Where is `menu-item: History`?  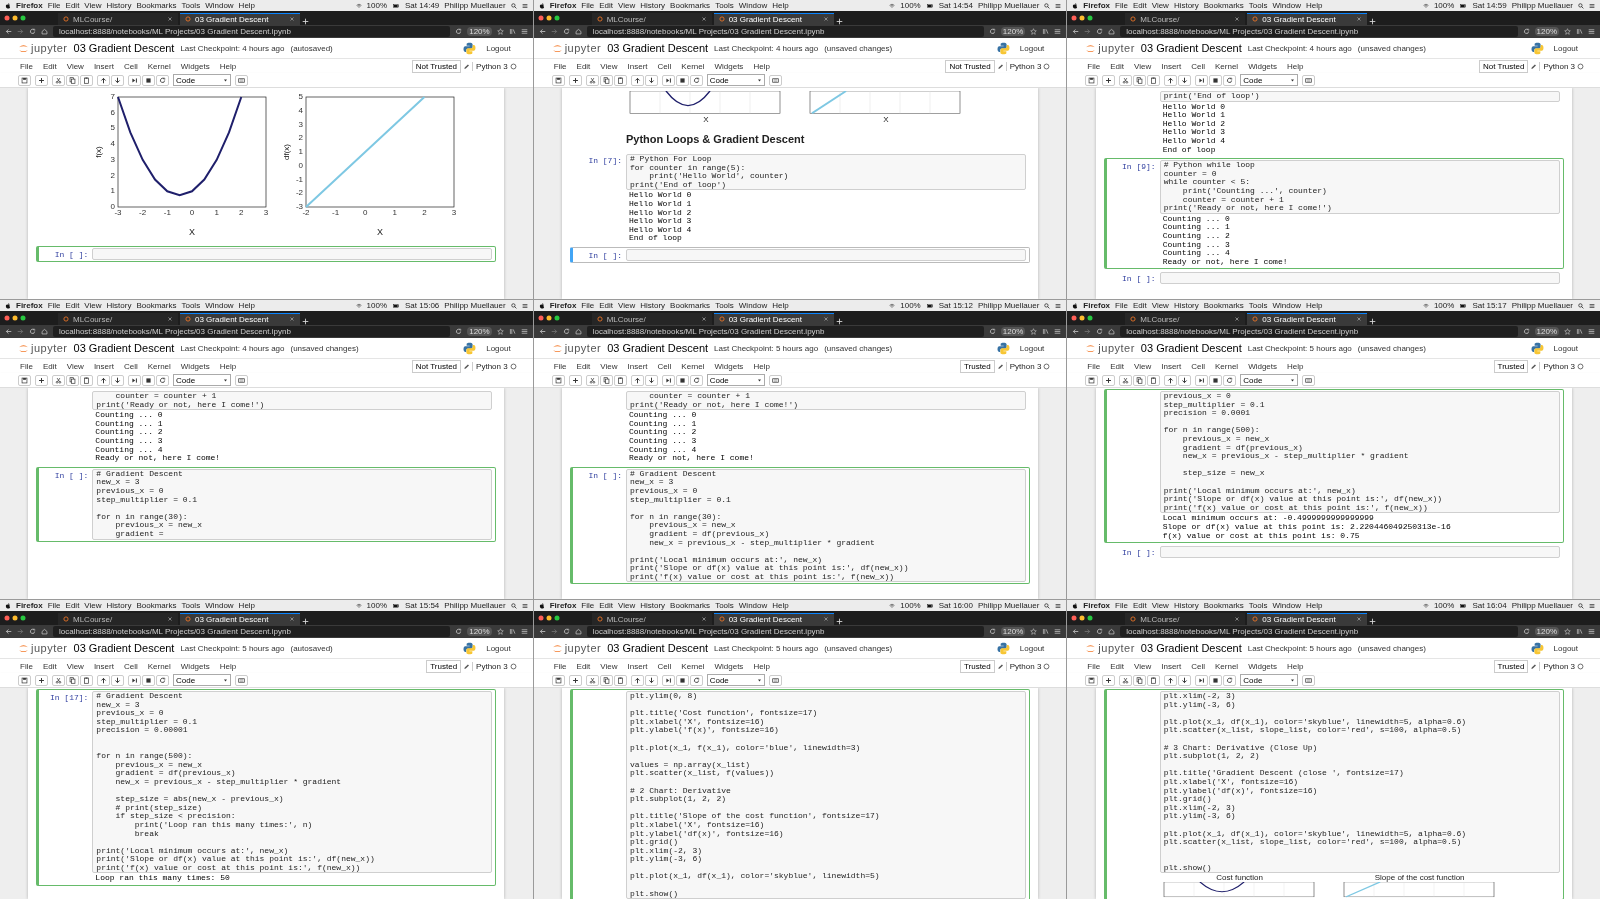
menu-item: History is located at coordinates (653, 305).